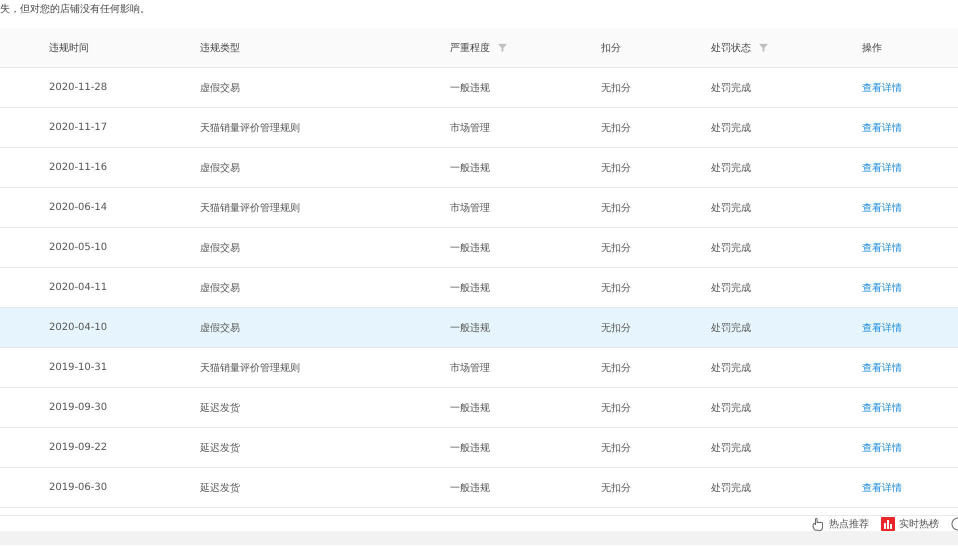 This screenshot has height=546, width=958. What do you see at coordinates (78, 127) in the screenshot?
I see `table-cell: 2020-11-17` at bounding box center [78, 127].